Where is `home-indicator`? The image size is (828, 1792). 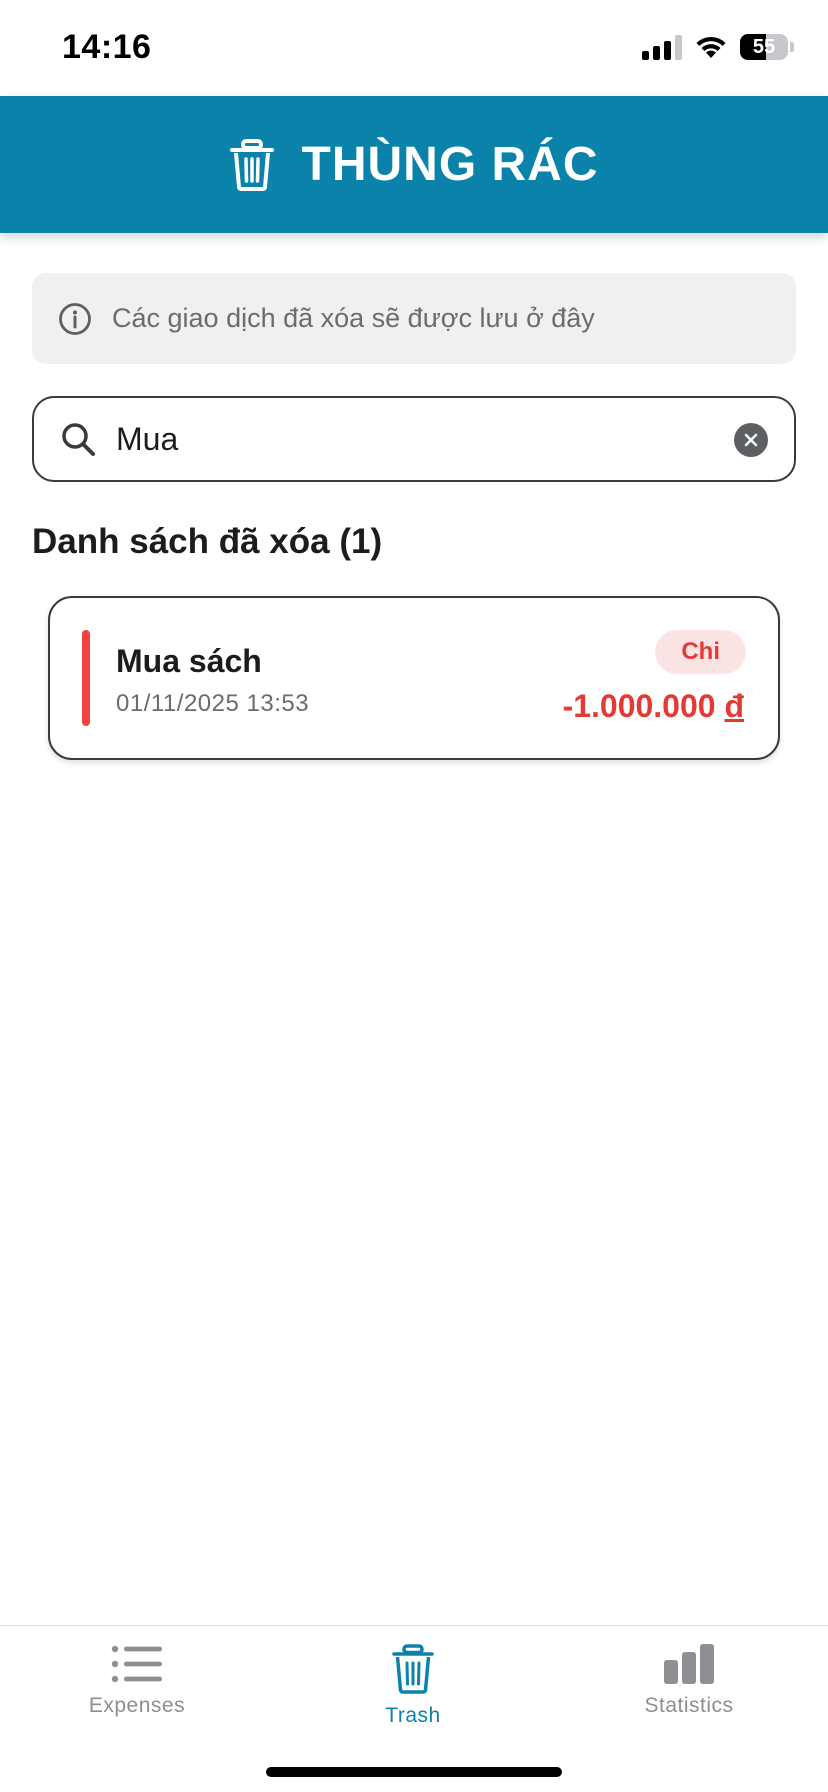 home-indicator is located at coordinates (414, 1772).